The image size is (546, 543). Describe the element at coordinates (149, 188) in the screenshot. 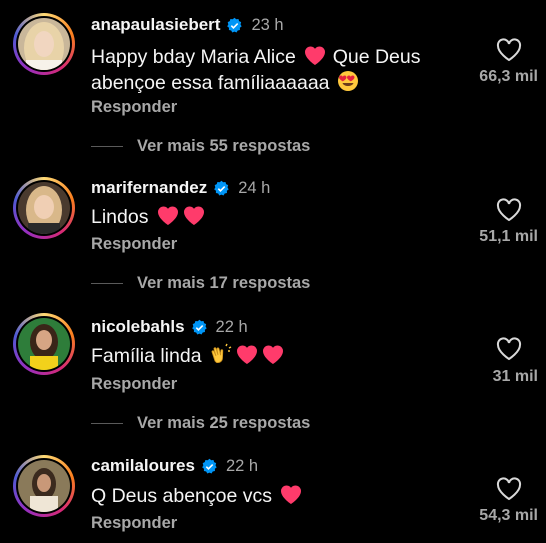

I see `username: marifernandez` at that location.